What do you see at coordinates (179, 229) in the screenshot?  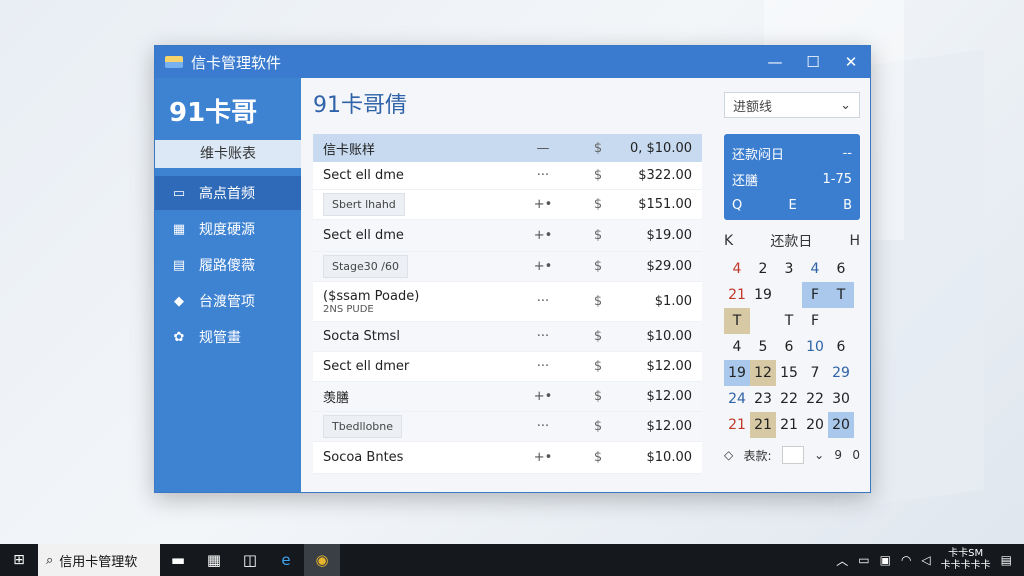 I see `grid-icon: ▦` at bounding box center [179, 229].